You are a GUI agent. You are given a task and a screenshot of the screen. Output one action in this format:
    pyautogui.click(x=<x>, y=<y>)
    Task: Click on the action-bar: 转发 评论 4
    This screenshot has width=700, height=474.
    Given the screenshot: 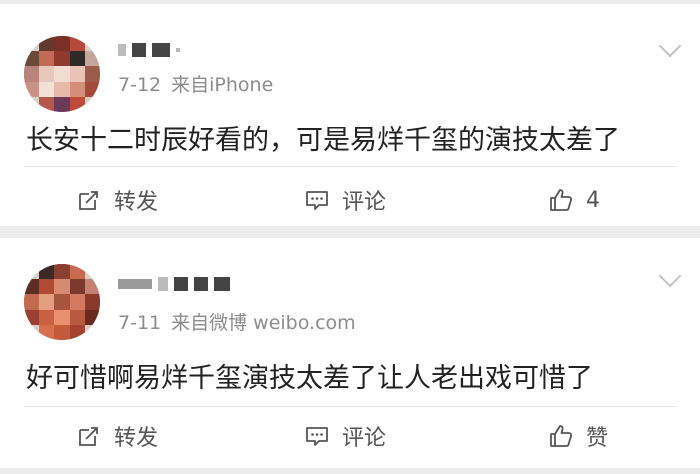 What is the action you would take?
    pyautogui.click(x=350, y=200)
    